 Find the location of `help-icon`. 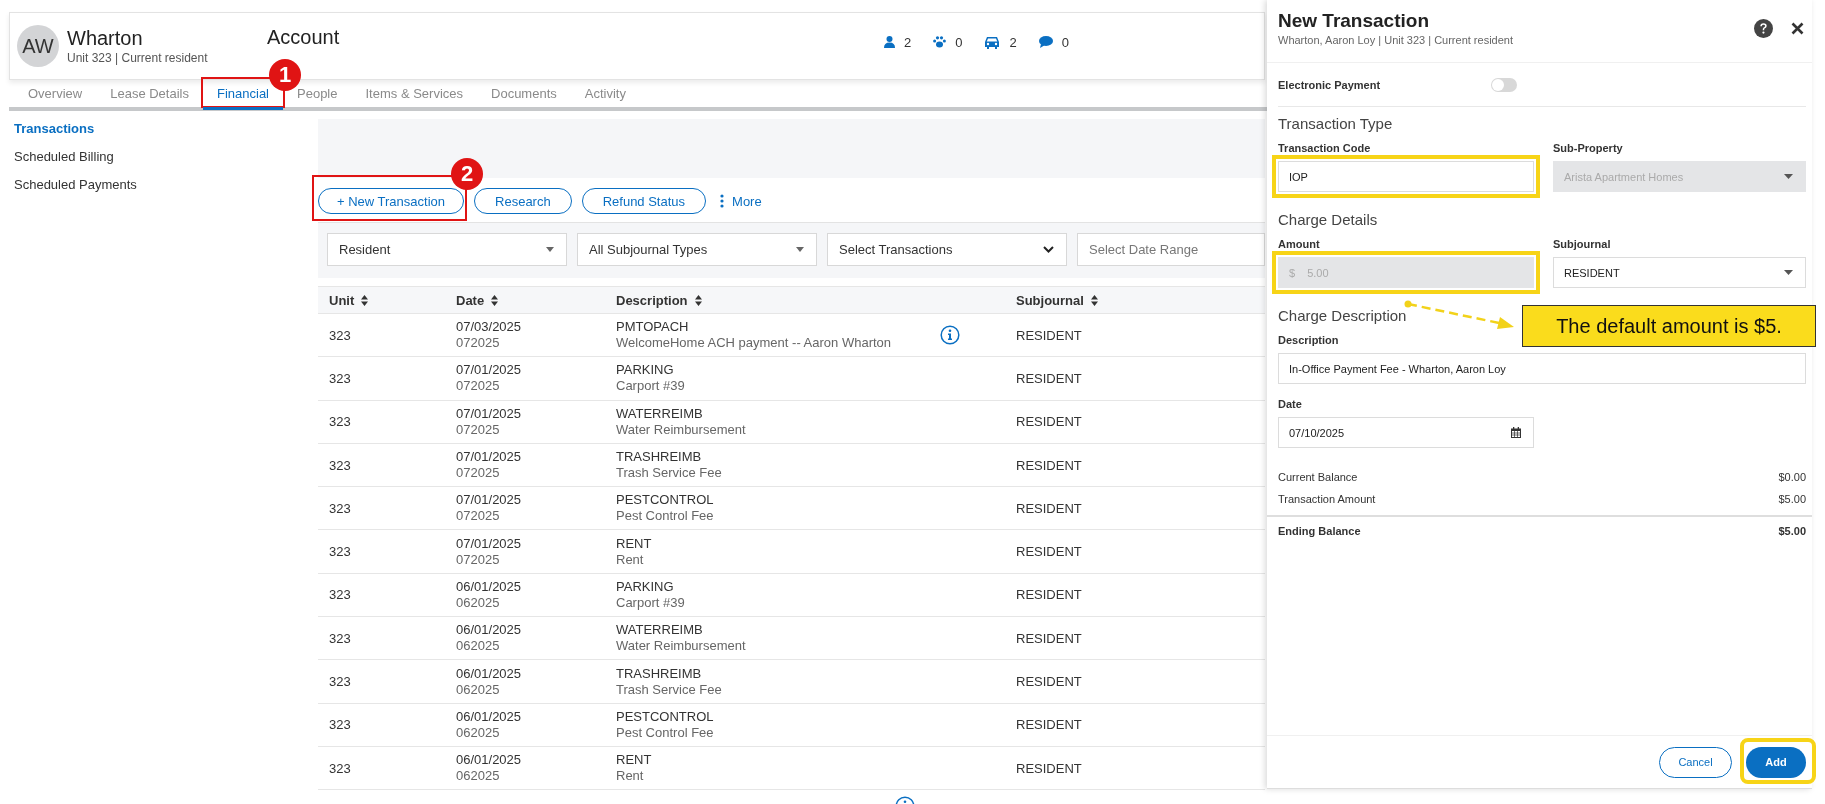

help-icon is located at coordinates (1763, 28).